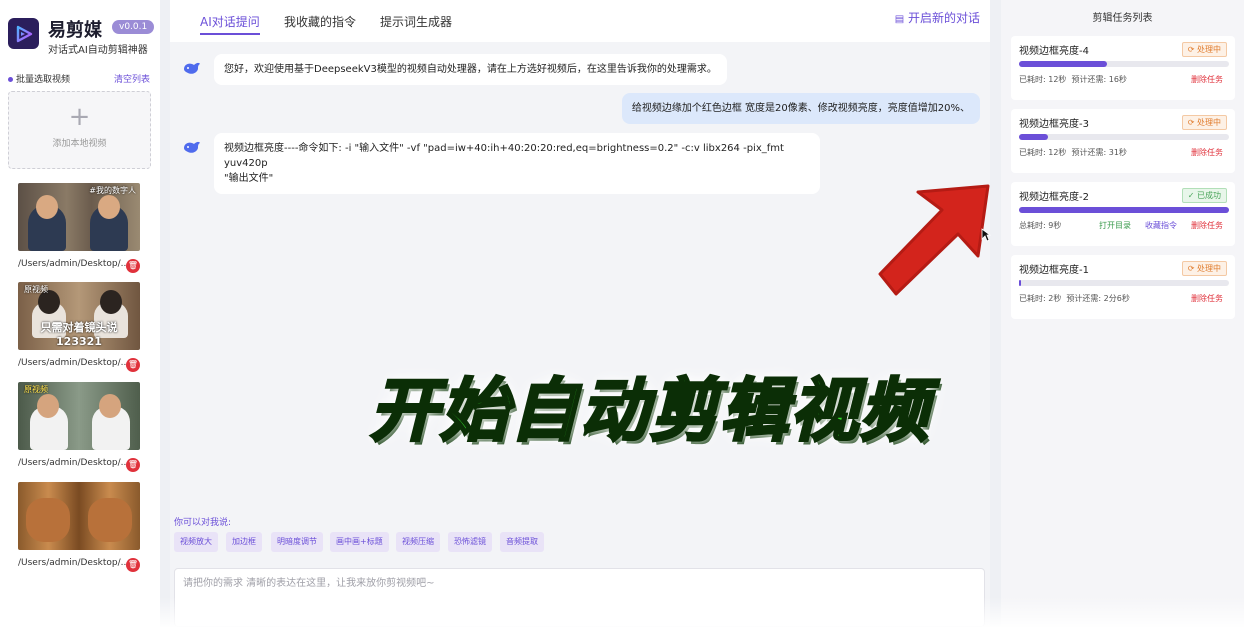 Image resolution: width=1244 pixels, height=627 pixels. Describe the element at coordinates (79, 144) in the screenshot. I see `add-local-video-label: 添加本地视频` at that location.